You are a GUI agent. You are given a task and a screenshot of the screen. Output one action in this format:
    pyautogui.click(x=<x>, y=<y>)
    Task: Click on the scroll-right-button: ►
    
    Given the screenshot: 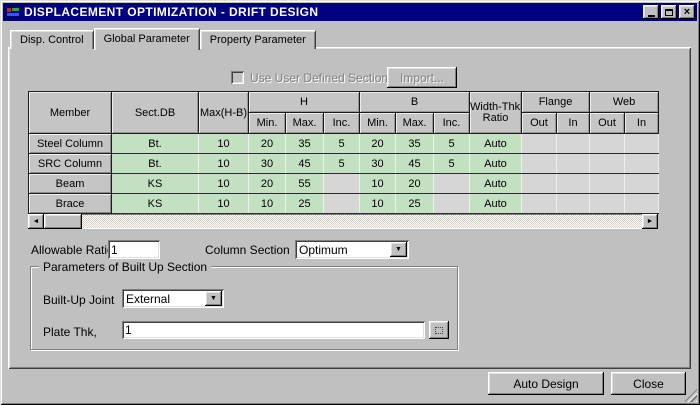 What is the action you would take?
    pyautogui.click(x=650, y=221)
    